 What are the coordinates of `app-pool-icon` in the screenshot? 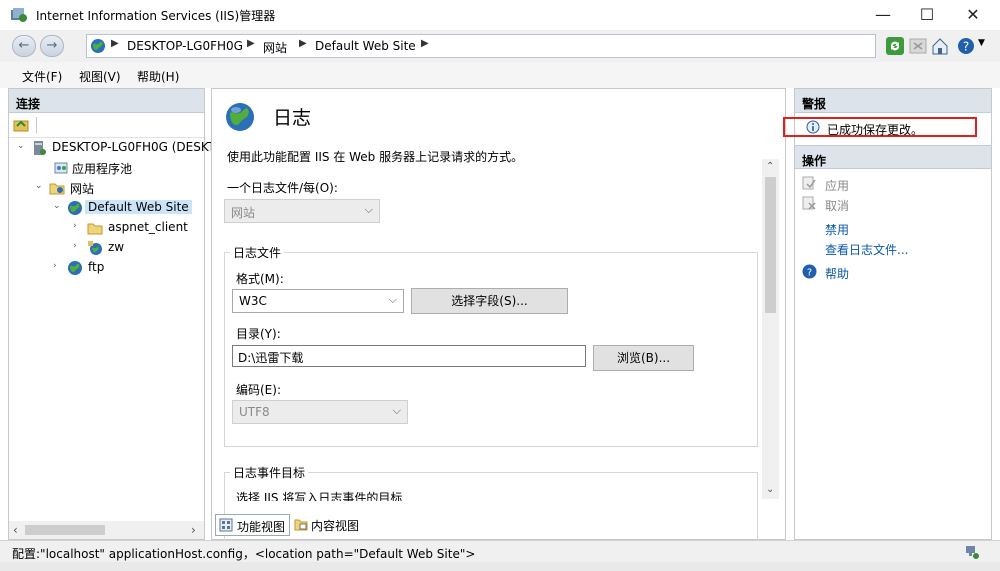 It's located at (61, 168).